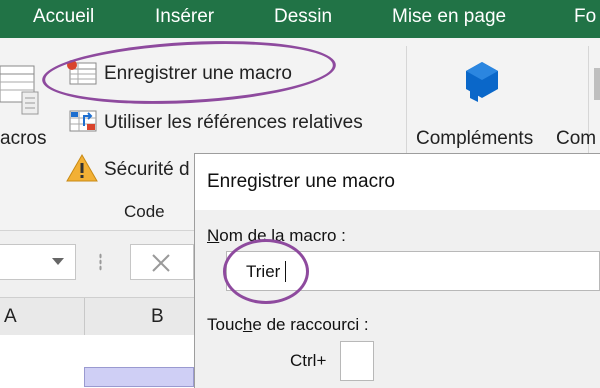 Image resolution: width=600 pixels, height=388 pixels. I want to click on selected-cells, so click(139, 377).